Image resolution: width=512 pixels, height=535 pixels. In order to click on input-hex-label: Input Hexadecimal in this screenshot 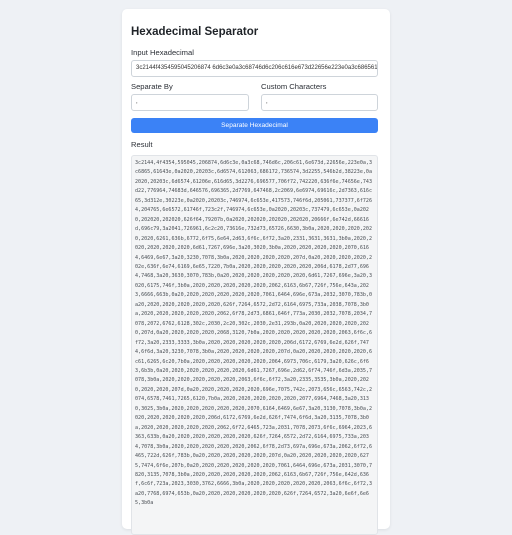, I will do `click(162, 52)`.